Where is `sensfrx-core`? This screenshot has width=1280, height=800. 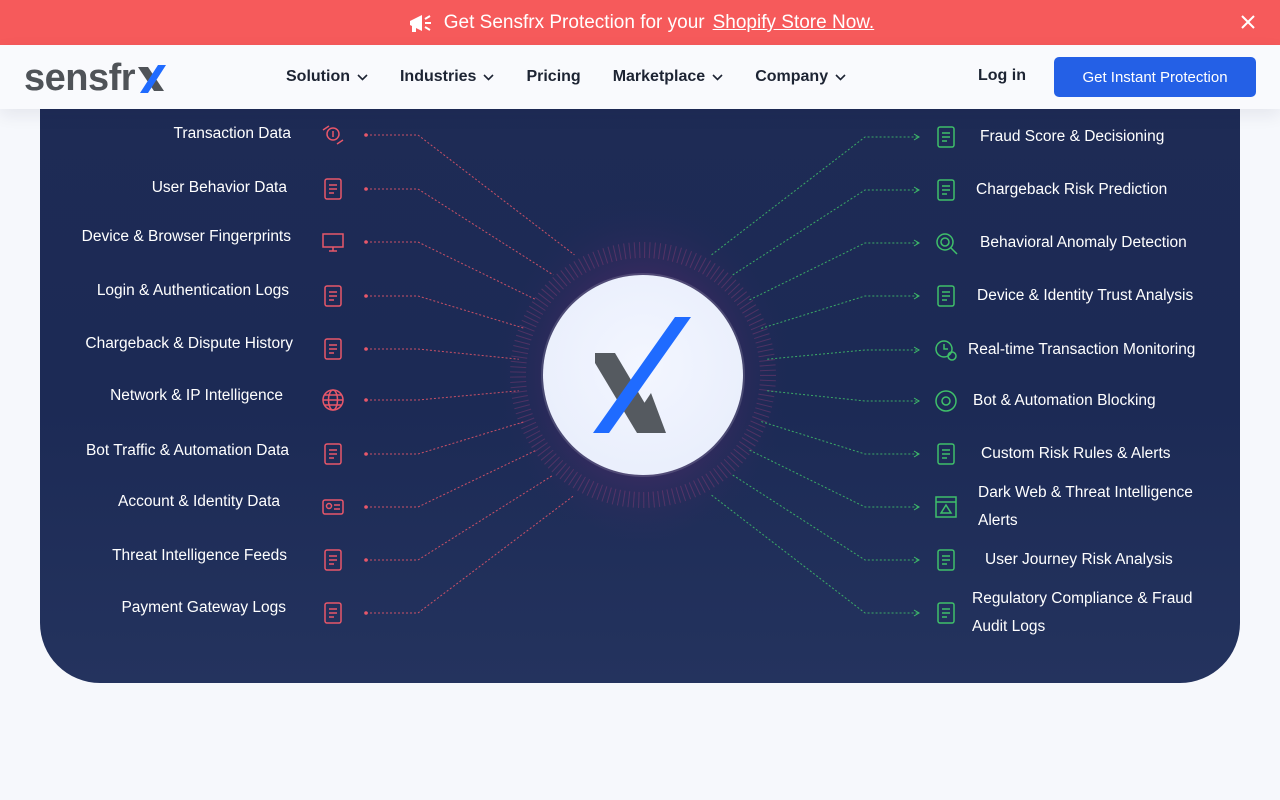
sensfrx-core is located at coordinates (643, 375).